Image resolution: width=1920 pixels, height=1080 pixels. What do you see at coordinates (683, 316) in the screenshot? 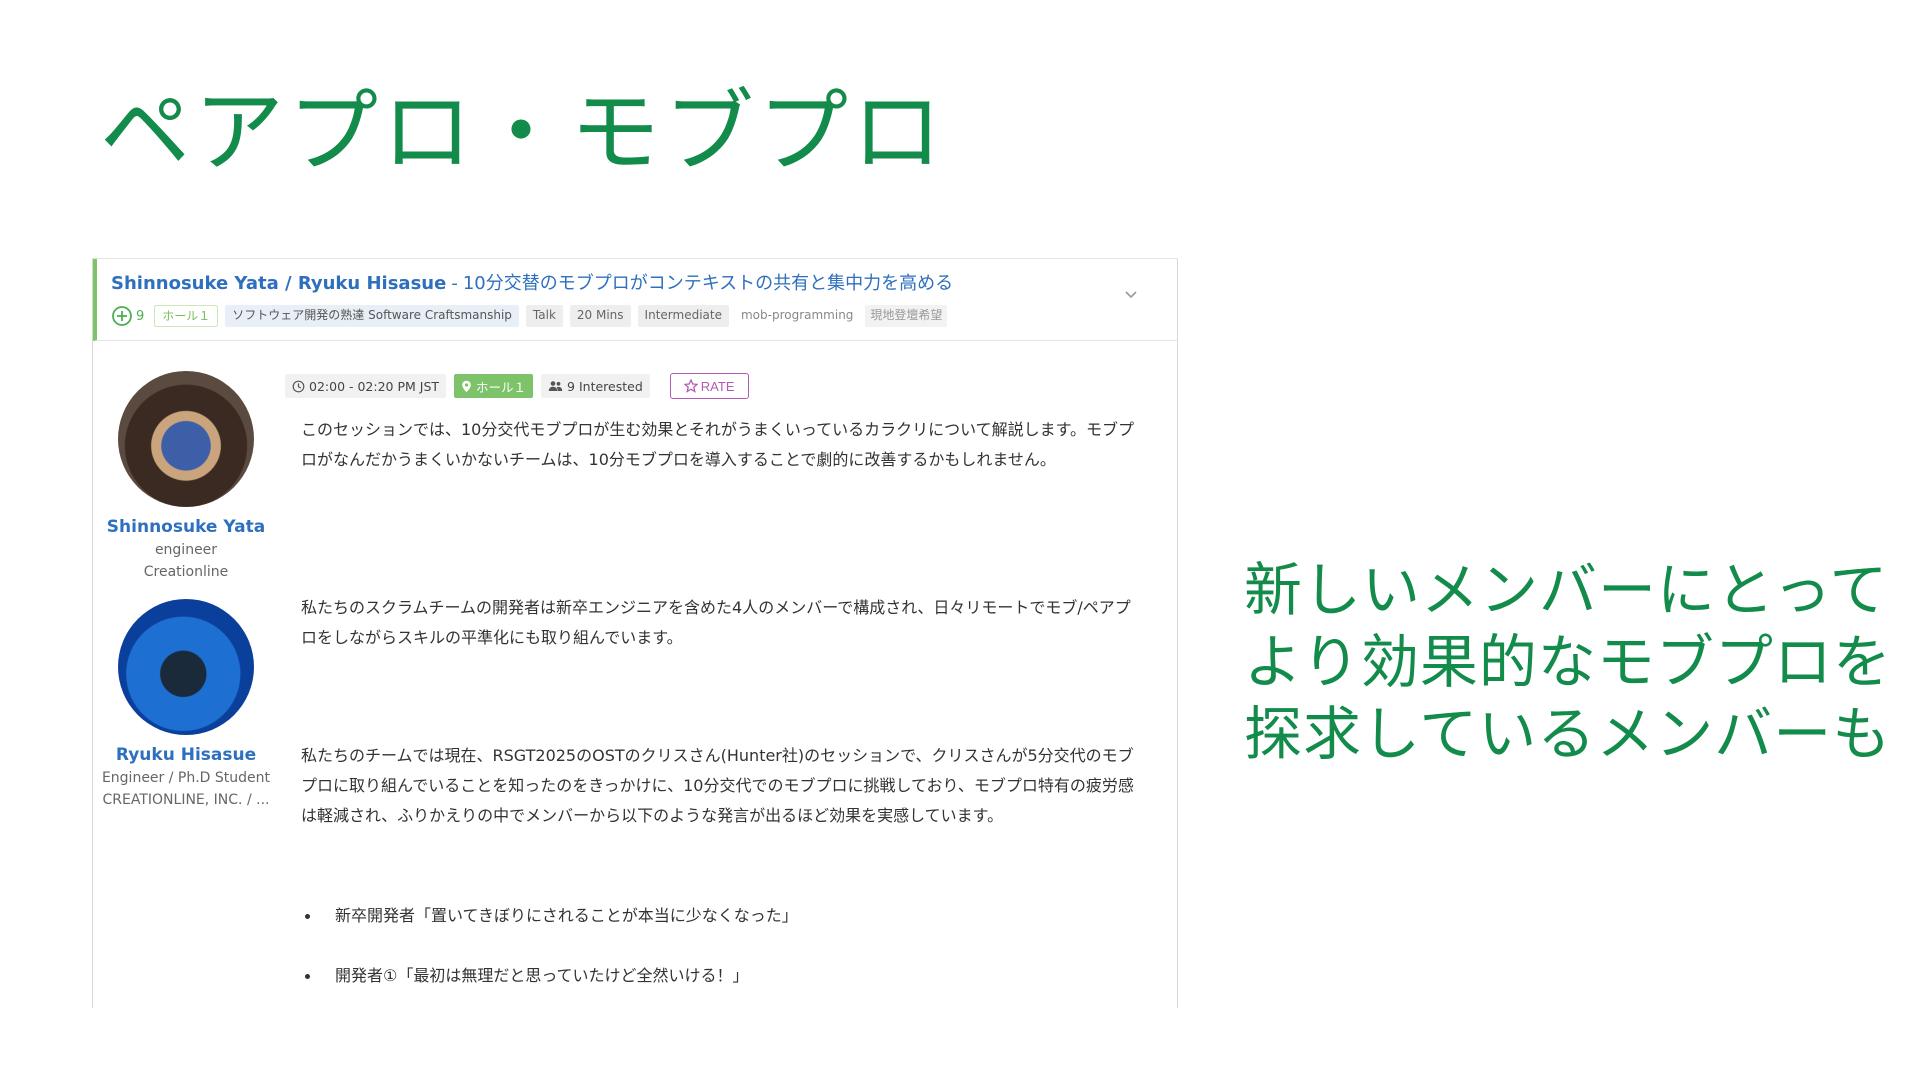
I see `tag-level: Intermediate` at bounding box center [683, 316].